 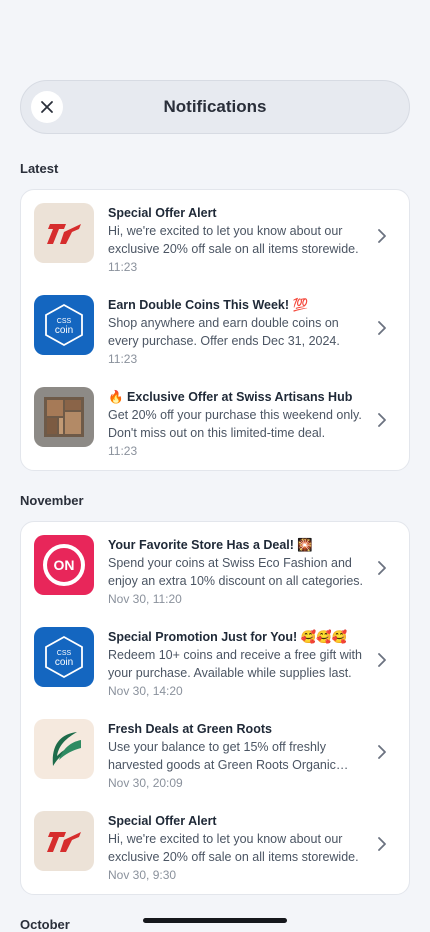 I want to click on section-label-latest: Latest, so click(x=39, y=168).